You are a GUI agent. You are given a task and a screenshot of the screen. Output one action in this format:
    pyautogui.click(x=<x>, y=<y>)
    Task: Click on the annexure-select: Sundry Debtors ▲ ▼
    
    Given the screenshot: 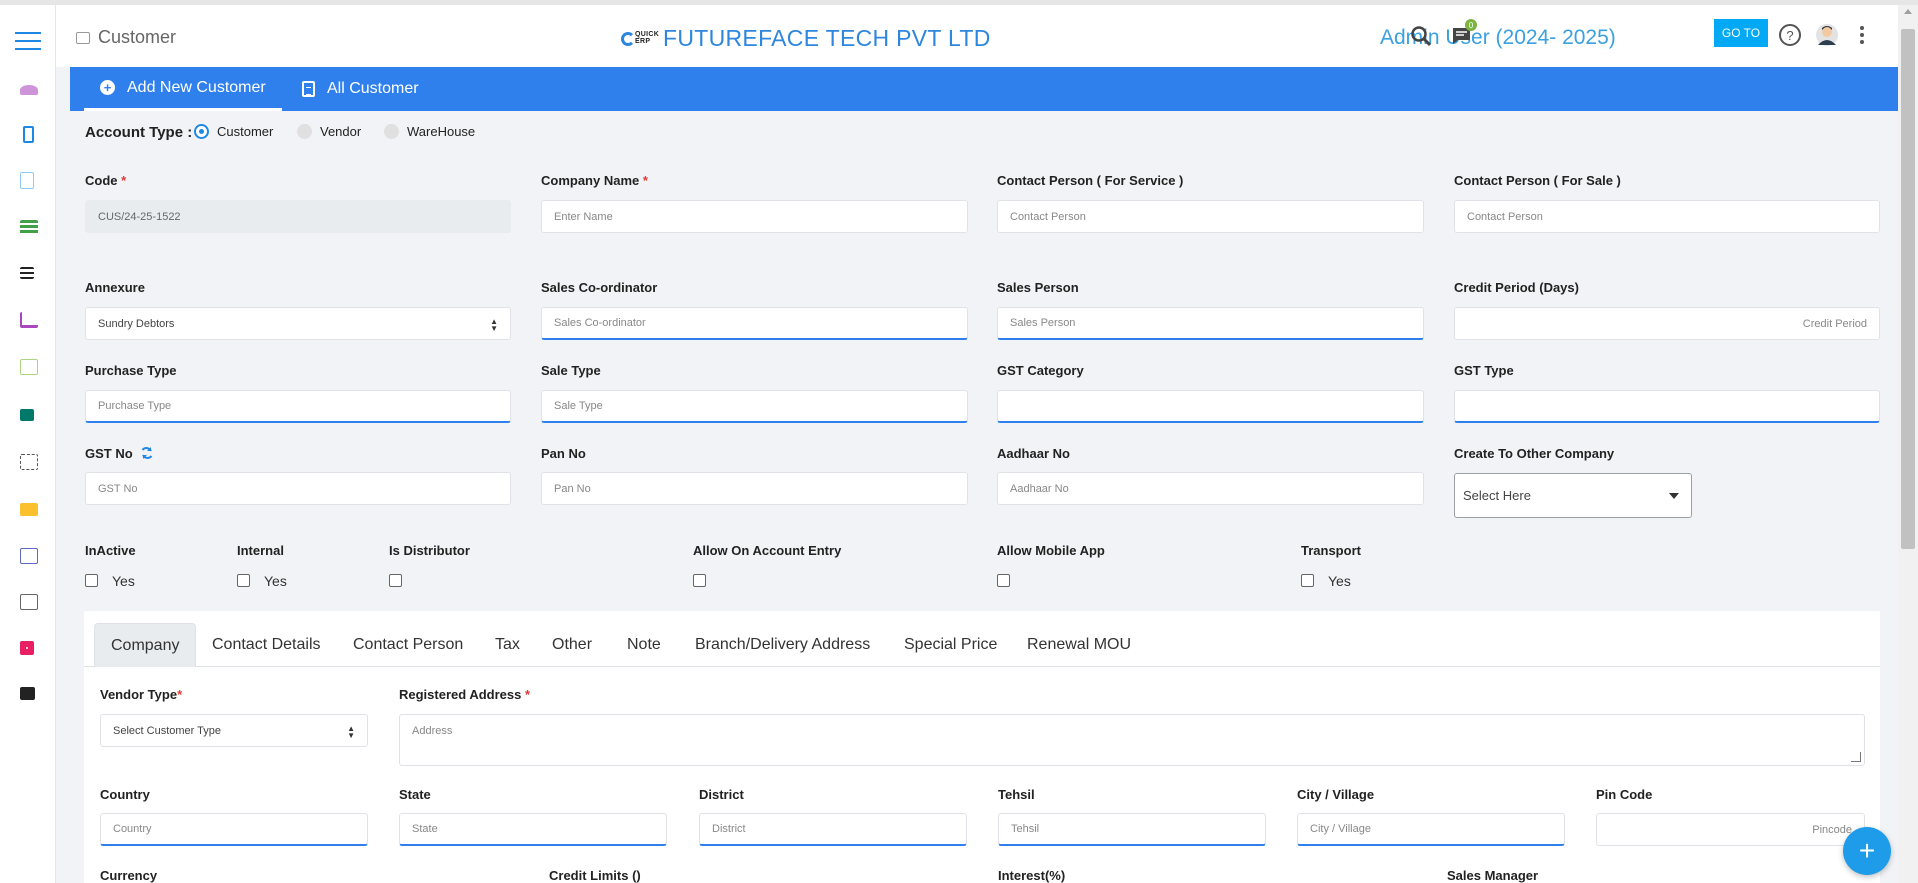 What is the action you would take?
    pyautogui.click(x=298, y=323)
    